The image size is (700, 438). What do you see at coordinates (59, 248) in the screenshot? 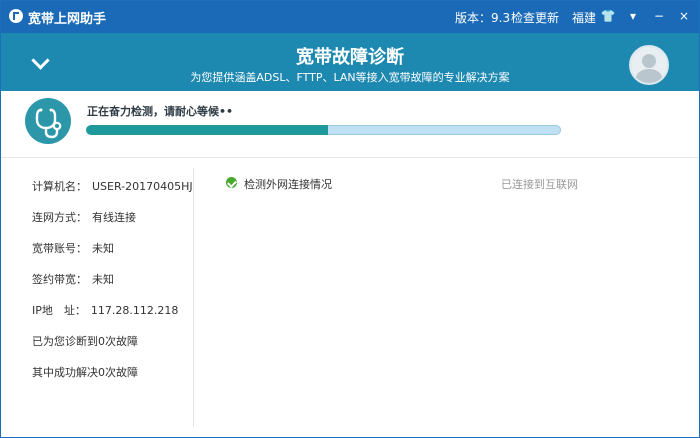
I see `info-label: 宽带账号：` at bounding box center [59, 248].